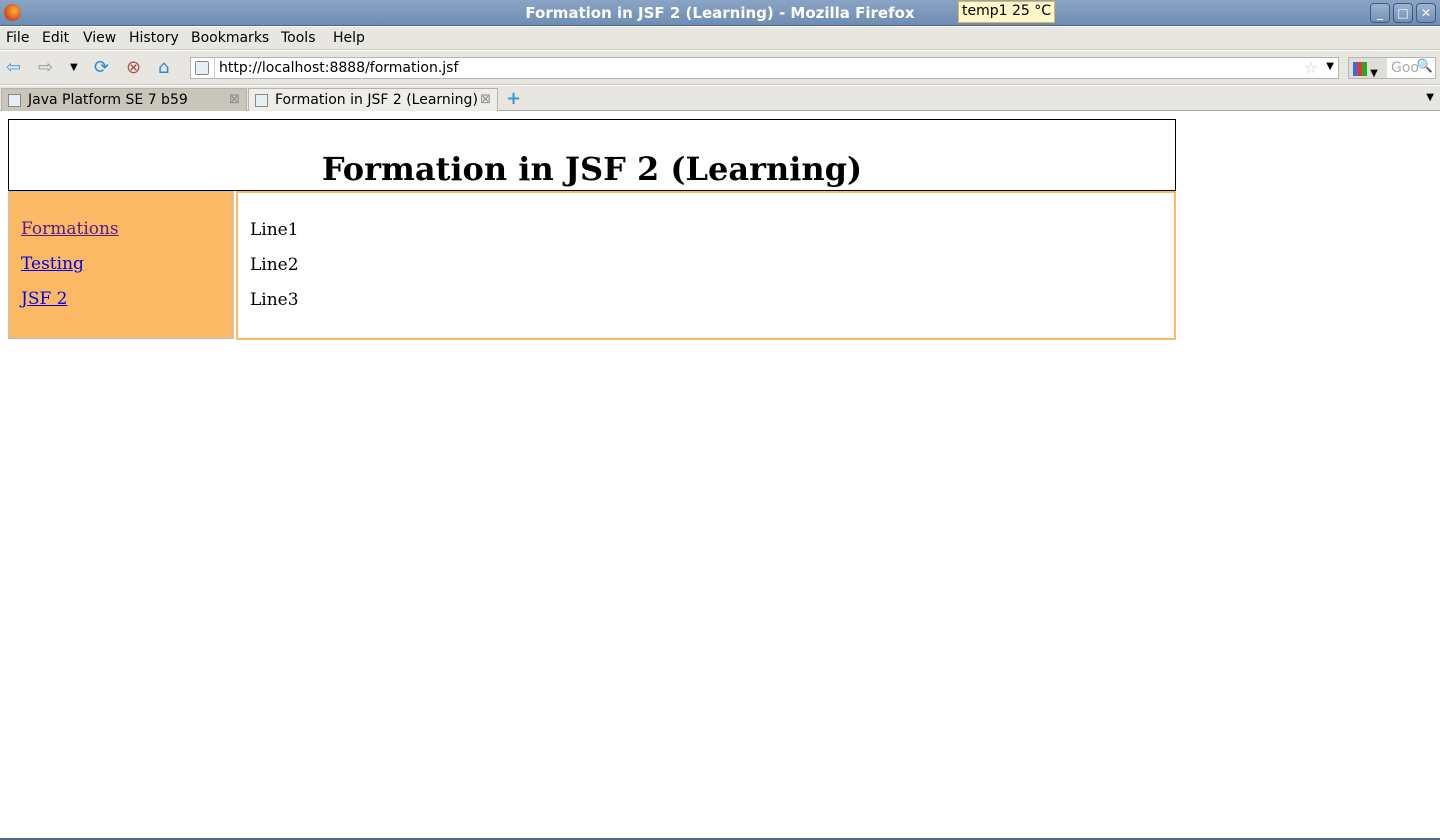 This screenshot has width=1440, height=840. Describe the element at coordinates (45, 68) in the screenshot. I see `forward-icon: ⇨` at that location.